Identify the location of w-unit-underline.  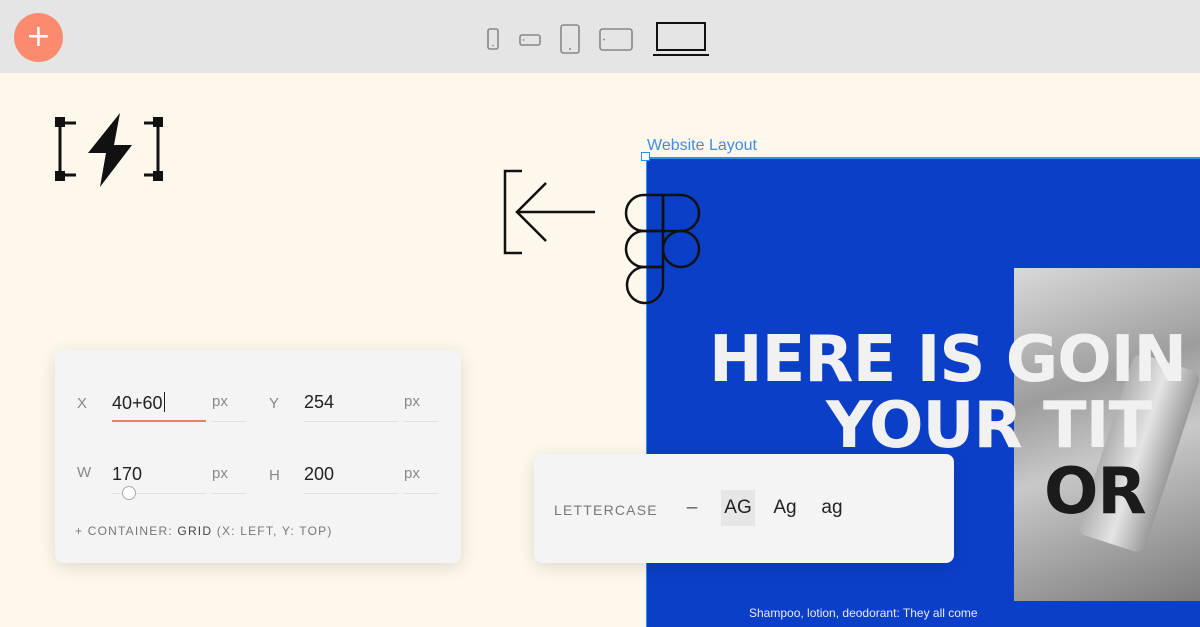
(229, 493).